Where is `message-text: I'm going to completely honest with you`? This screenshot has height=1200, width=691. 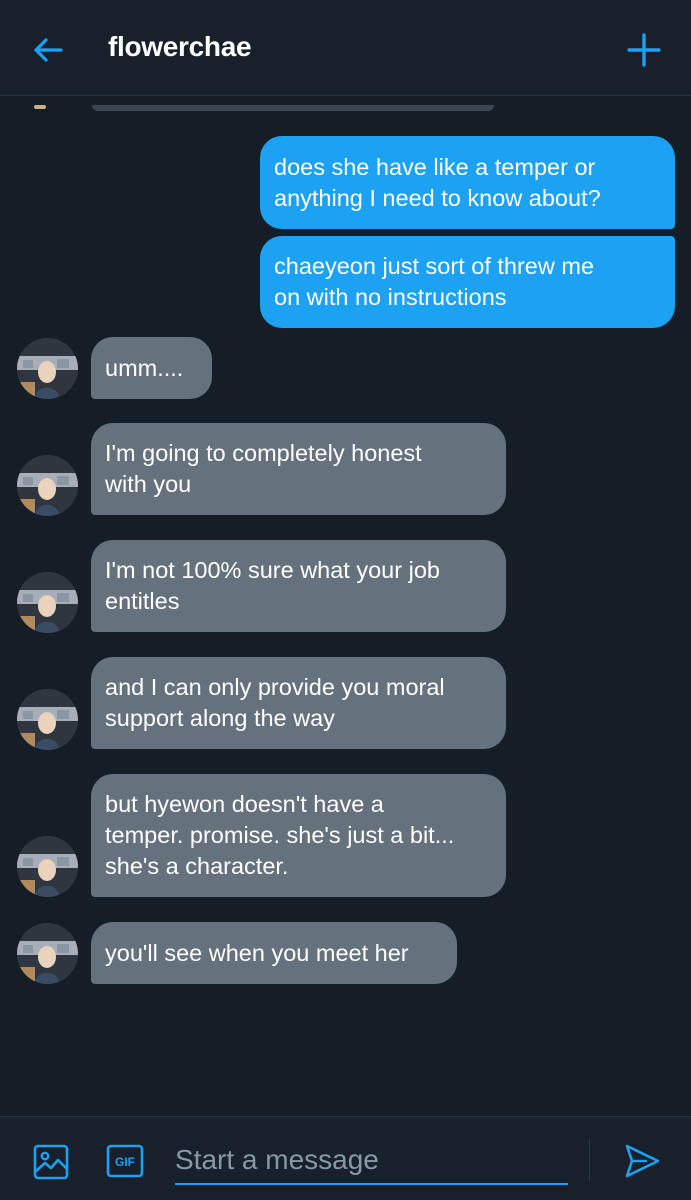
message-text: I'm going to completely honest with you is located at coordinates (263, 468).